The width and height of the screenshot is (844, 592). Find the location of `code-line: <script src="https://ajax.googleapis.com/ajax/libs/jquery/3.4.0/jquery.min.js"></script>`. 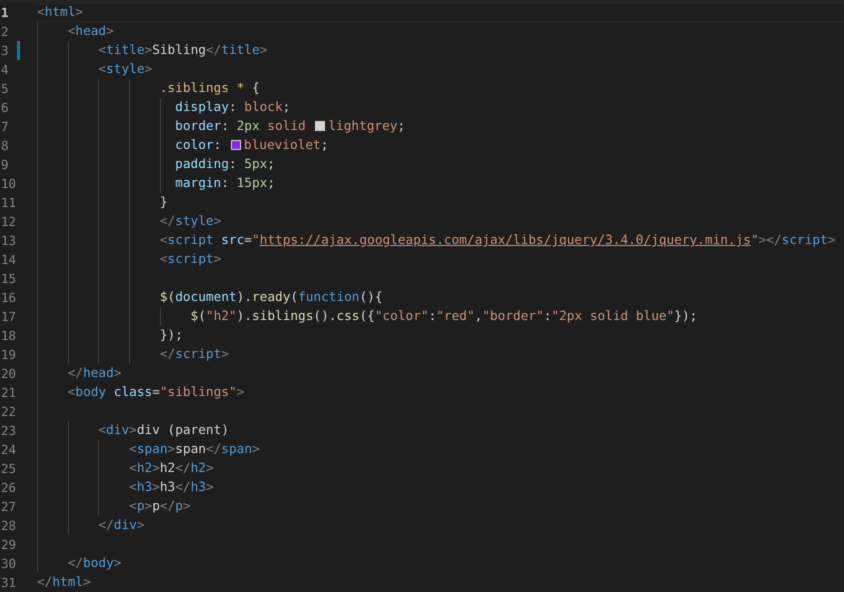

code-line: <script src="https://ajax.googleapis.com/ajax/libs/jquery/3.4.0/jquery.min.js"></script> is located at coordinates (498, 240).